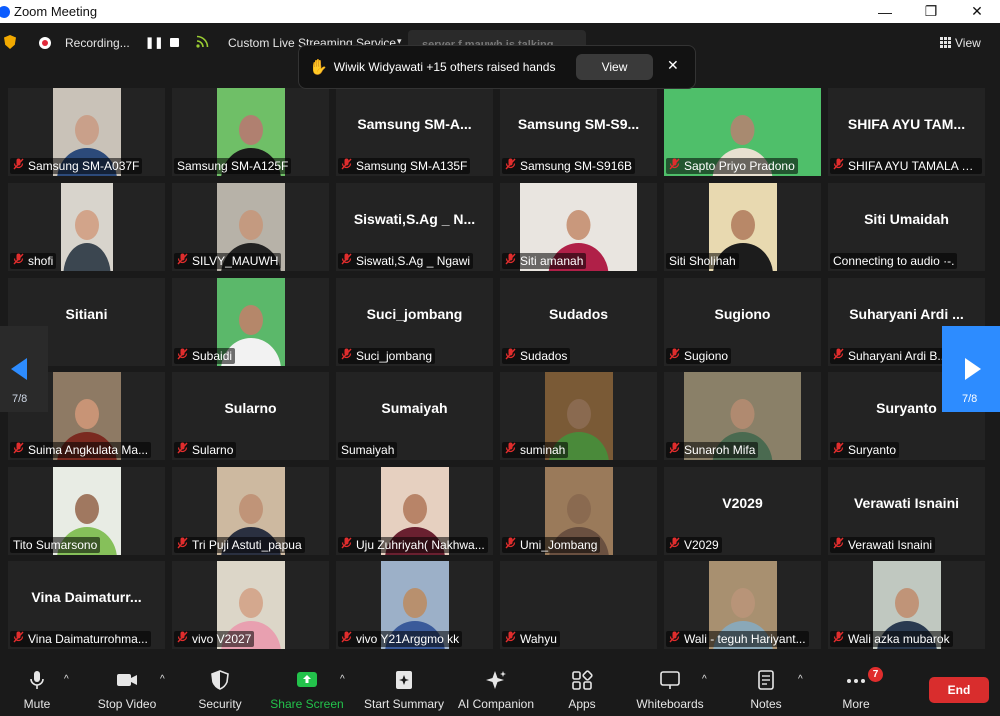 The height and width of the screenshot is (716, 1000). Describe the element at coordinates (250, 322) in the screenshot. I see `participant-tile: Subaidi` at that location.